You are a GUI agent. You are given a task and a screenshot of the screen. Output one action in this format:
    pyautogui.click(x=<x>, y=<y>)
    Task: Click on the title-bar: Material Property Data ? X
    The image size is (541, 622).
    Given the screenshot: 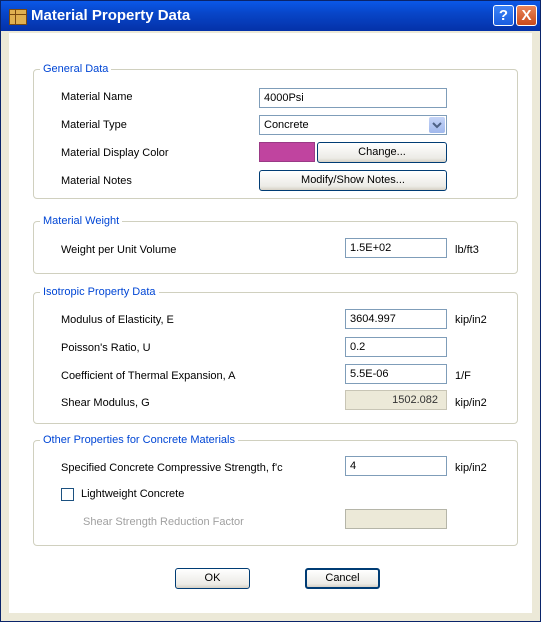 What is the action you would take?
    pyautogui.click(x=270, y=16)
    